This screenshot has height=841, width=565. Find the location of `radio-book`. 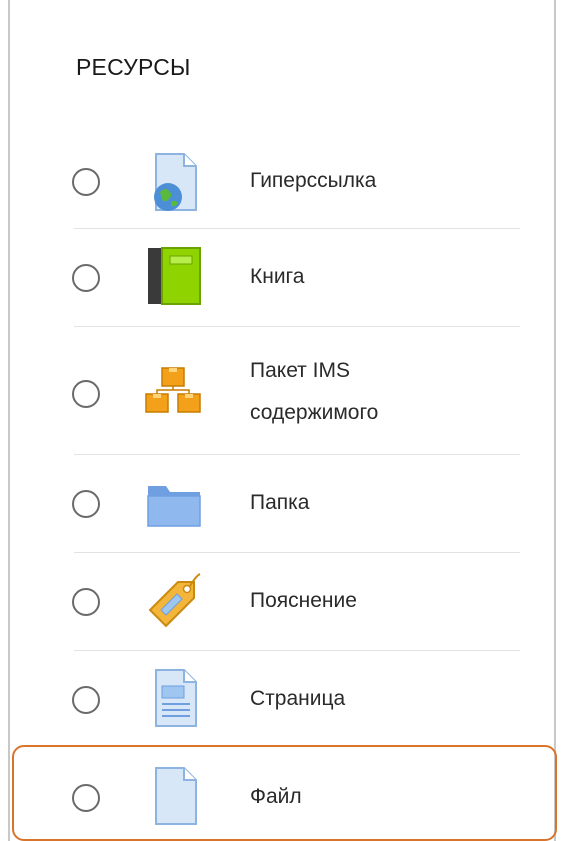

radio-book is located at coordinates (86, 278).